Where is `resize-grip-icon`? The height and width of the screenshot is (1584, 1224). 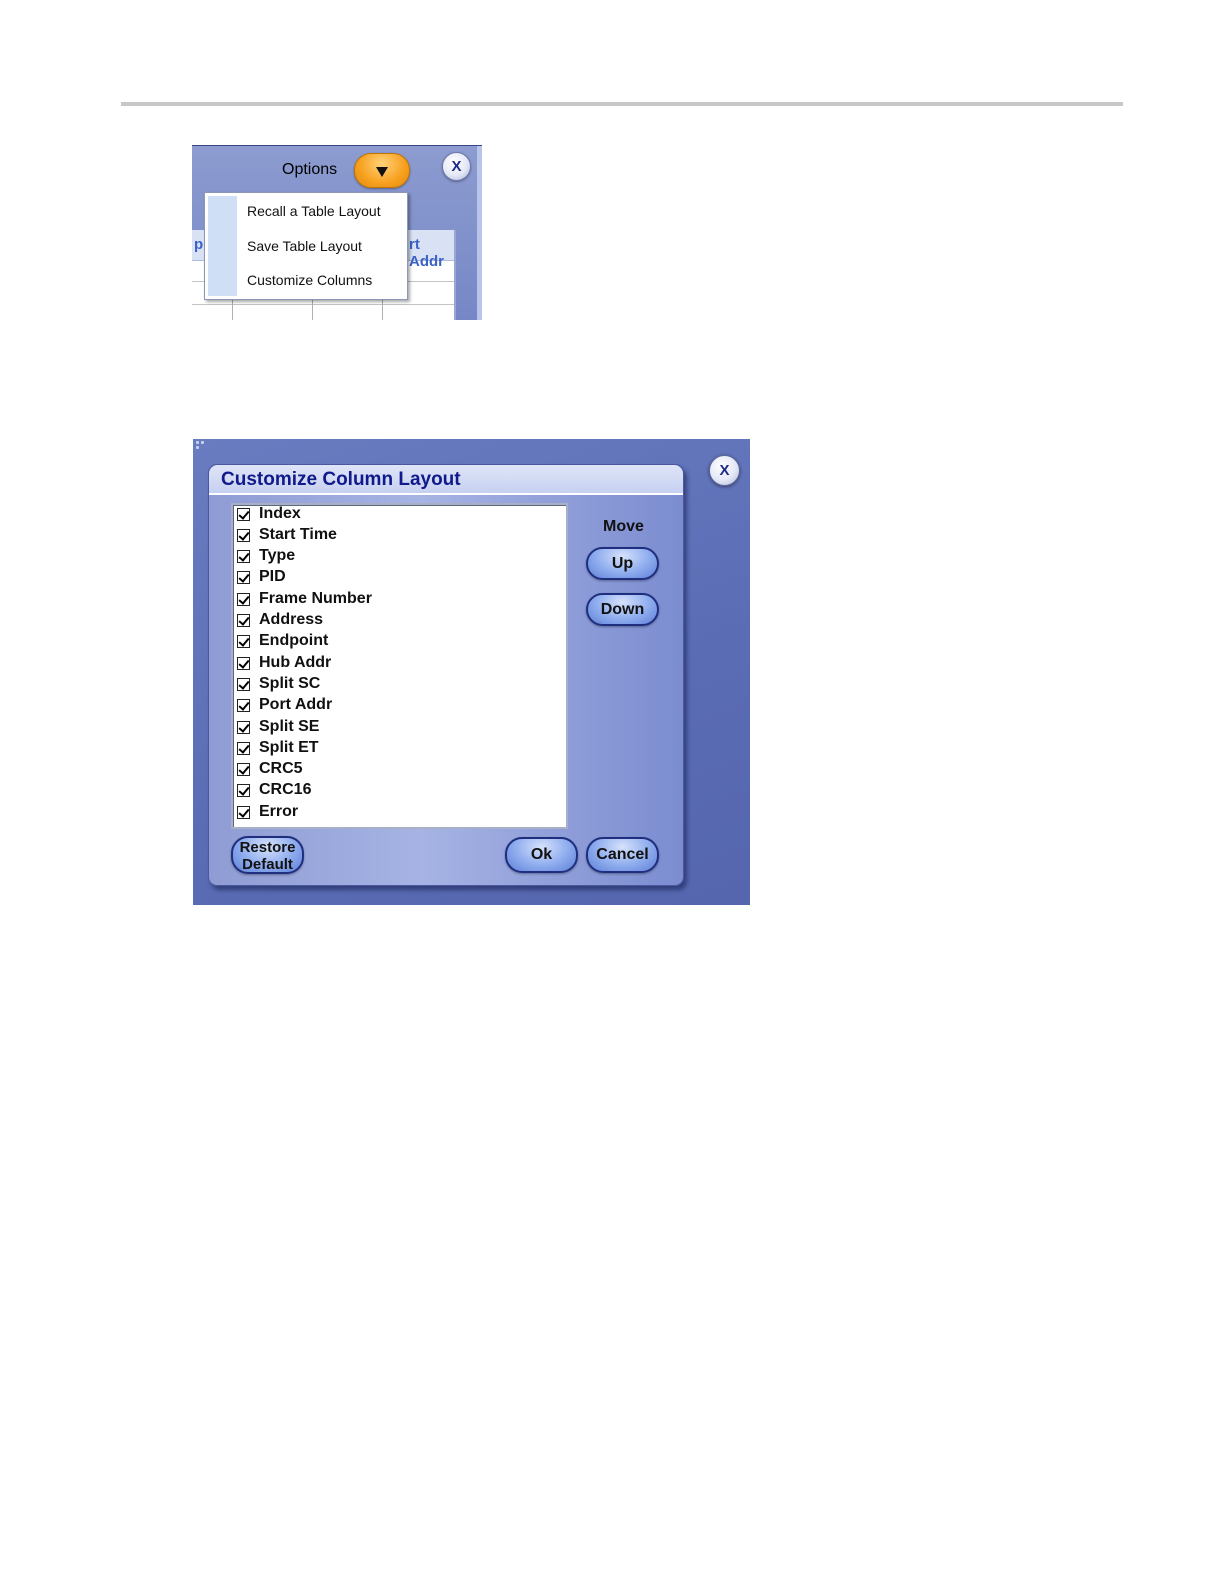
resize-grip-icon is located at coordinates (201, 446).